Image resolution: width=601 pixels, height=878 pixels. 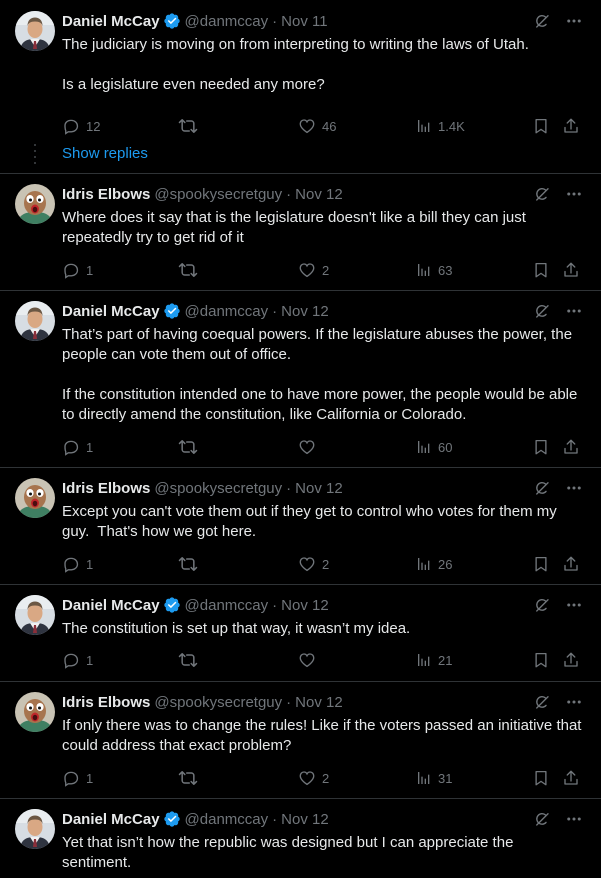 I want to click on views-button: 63, so click(x=434, y=270).